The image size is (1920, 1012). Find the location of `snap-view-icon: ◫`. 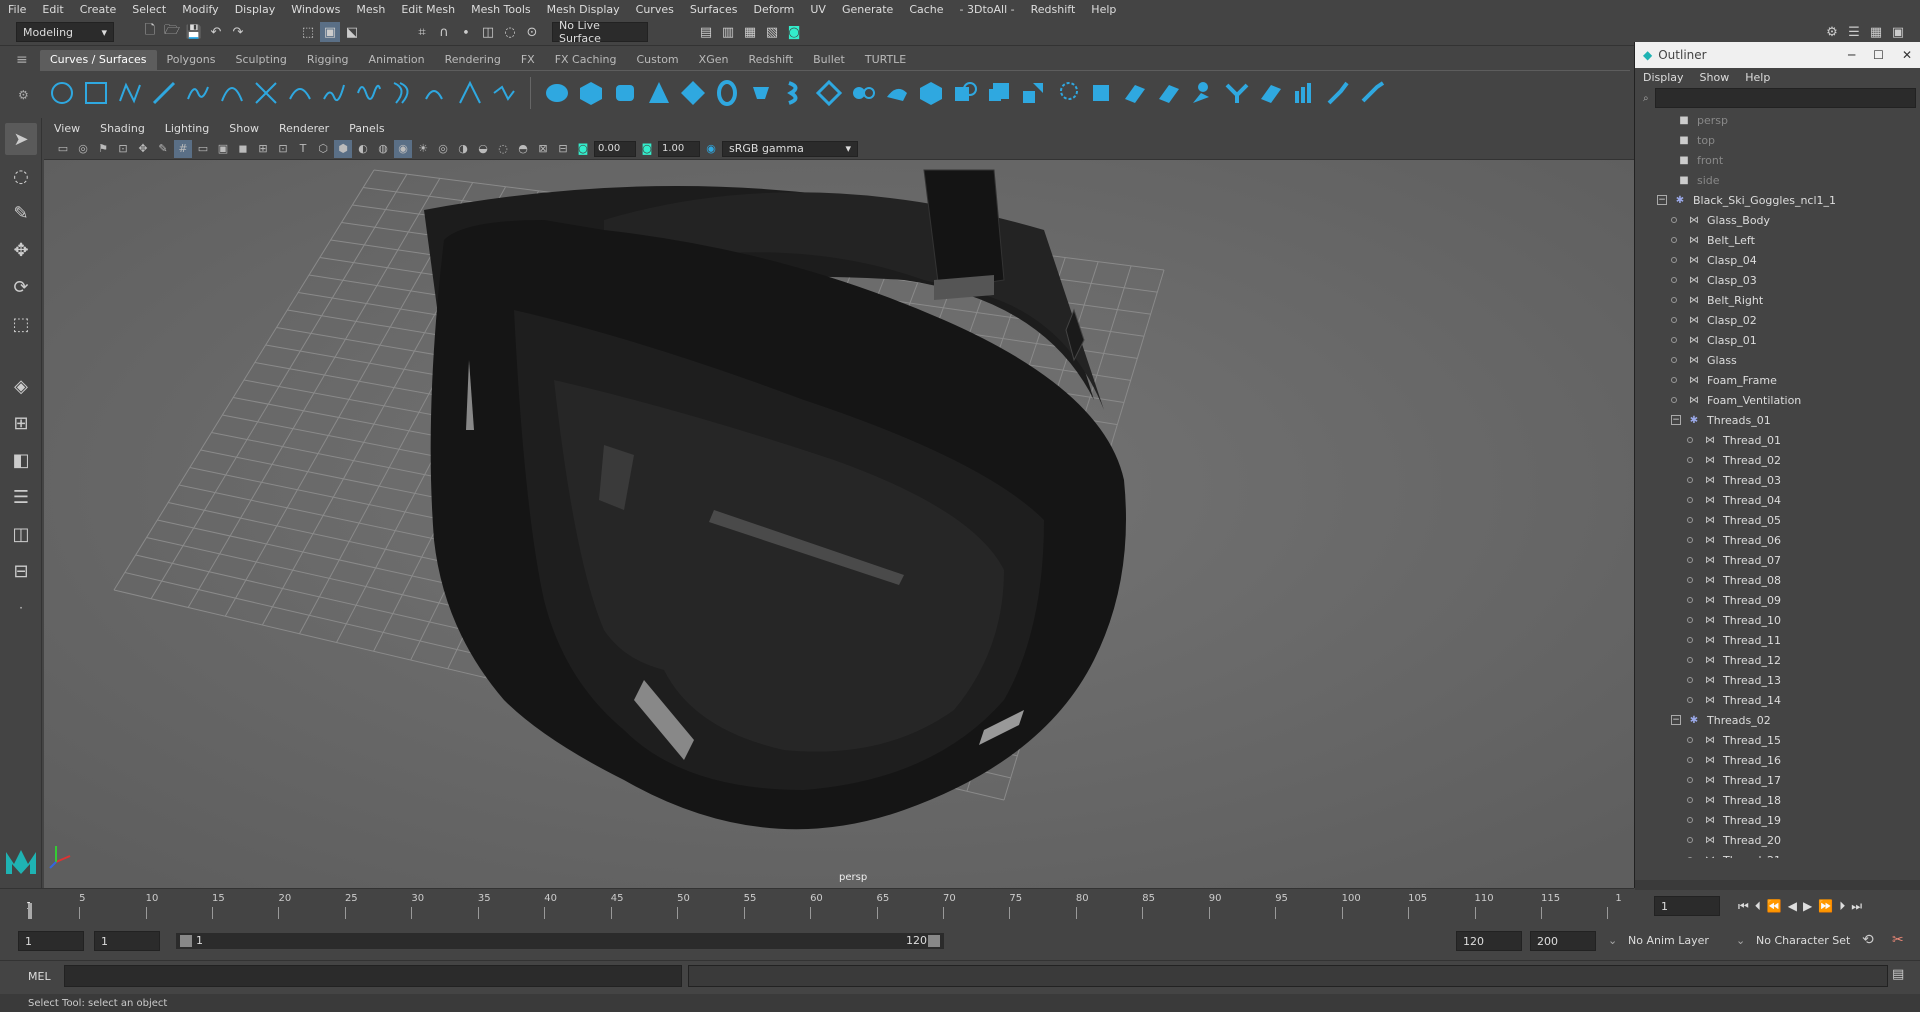

snap-view-icon: ◫ is located at coordinates (488, 32).